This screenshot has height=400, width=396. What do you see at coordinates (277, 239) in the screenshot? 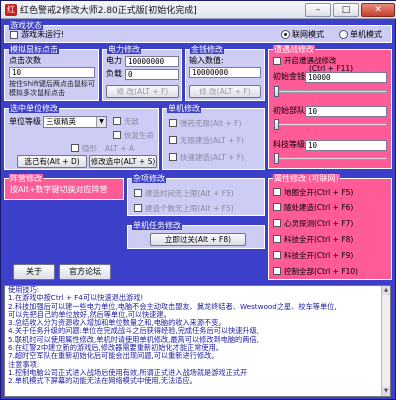
I see `tech-all-checkbox` at bounding box center [277, 239].